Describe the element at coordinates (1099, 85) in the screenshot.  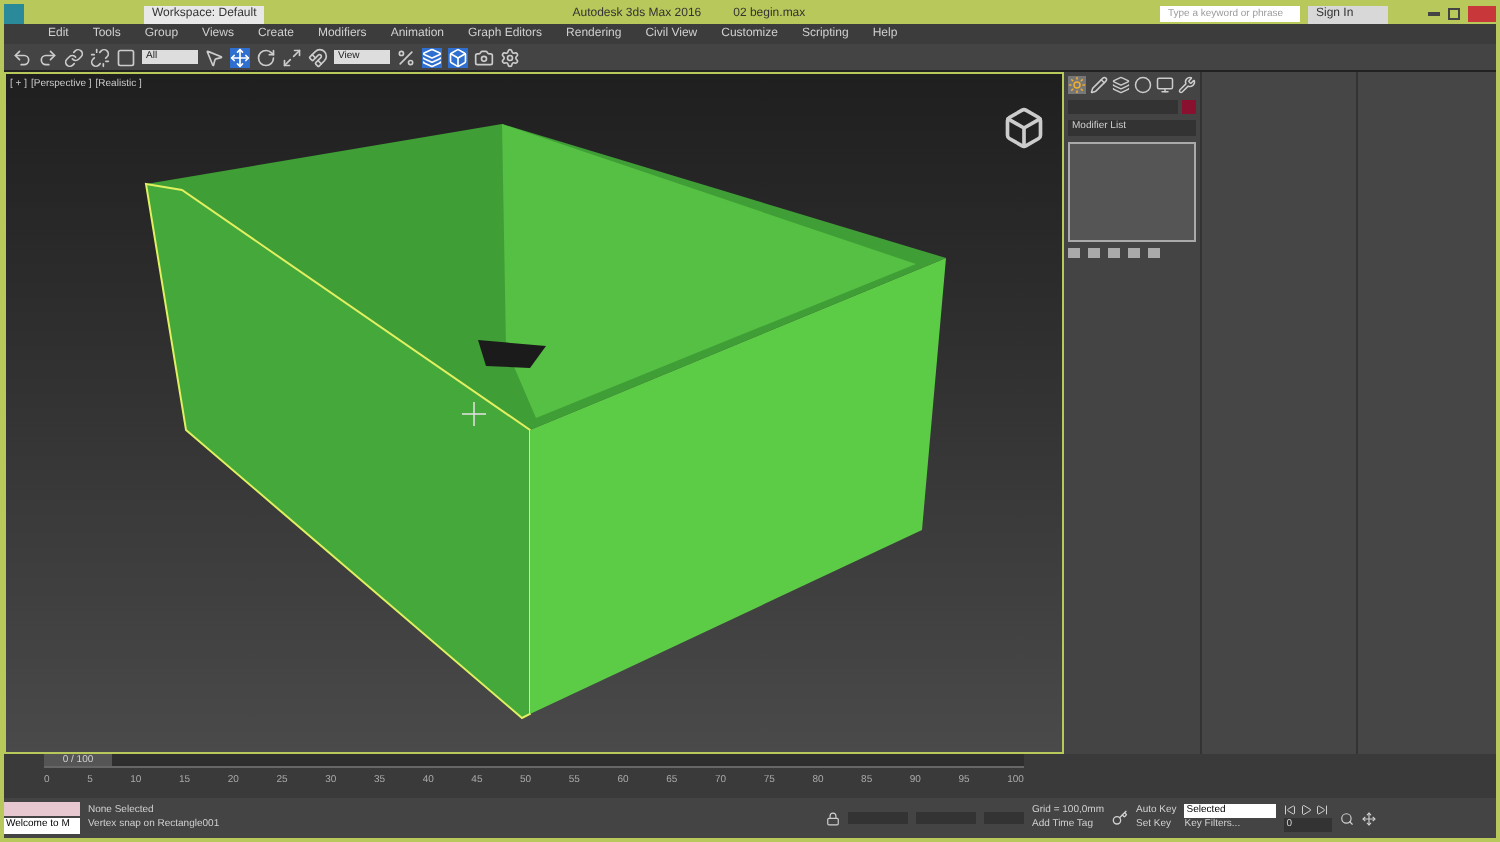
I see `pencil-icon` at that location.